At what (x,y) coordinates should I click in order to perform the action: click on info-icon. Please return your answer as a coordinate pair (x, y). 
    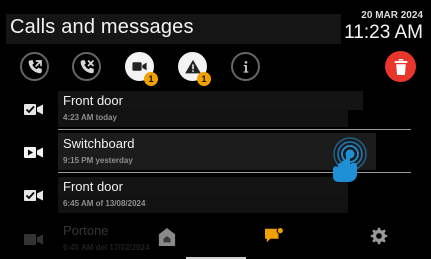
    Looking at the image, I should click on (245, 66).